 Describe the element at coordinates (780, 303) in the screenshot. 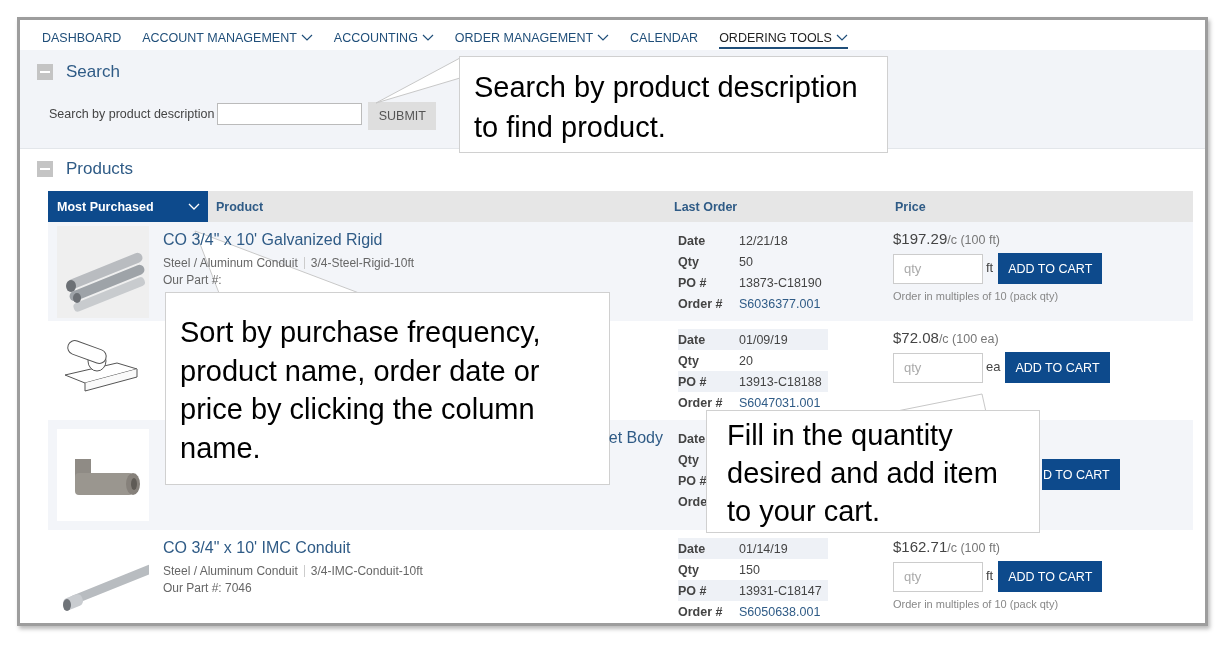

I see `order-link: S6036377.001` at that location.